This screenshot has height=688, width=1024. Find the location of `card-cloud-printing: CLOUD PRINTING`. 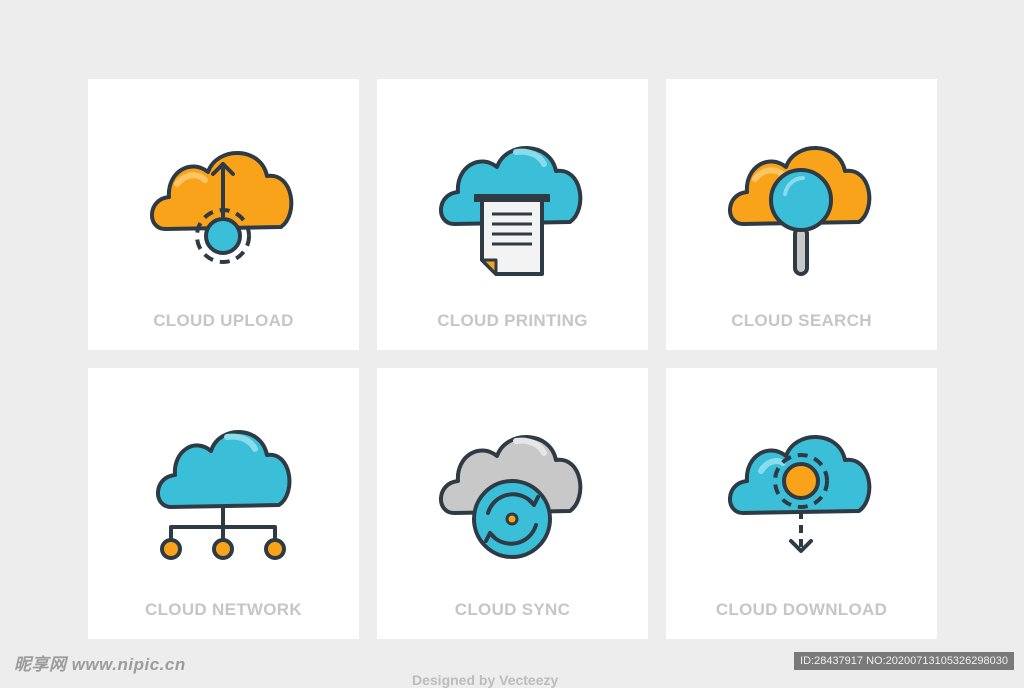

card-cloud-printing: CLOUD PRINTING is located at coordinates (512, 214).